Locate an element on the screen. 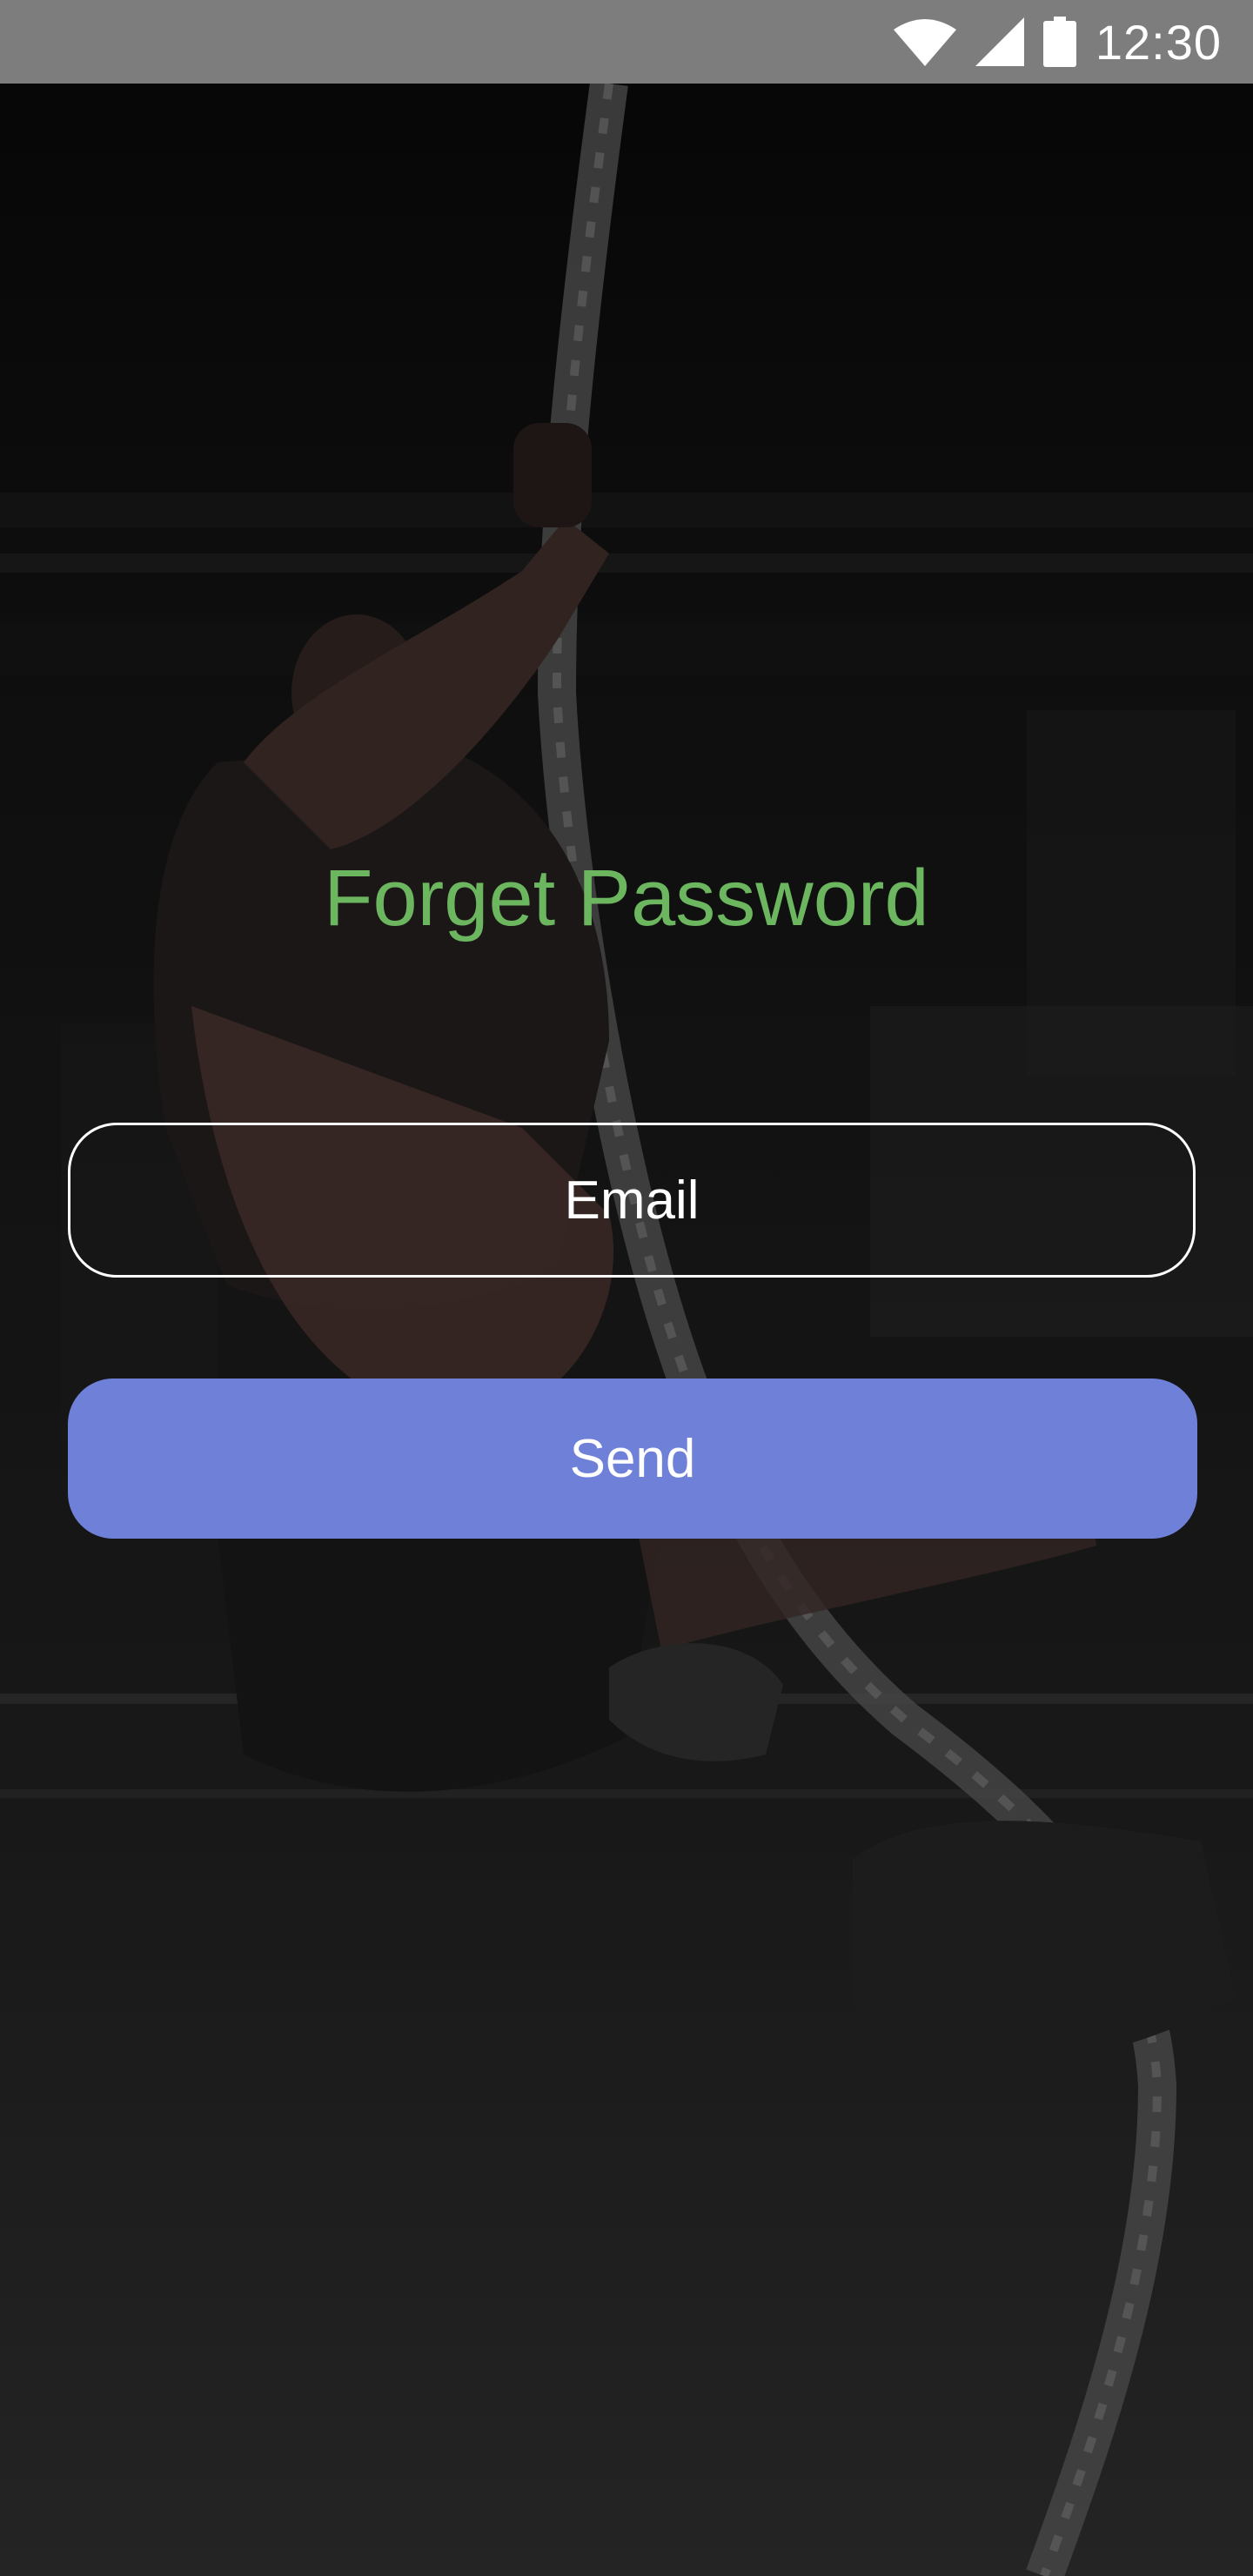 The image size is (1253, 2576). wifi-icon is located at coordinates (924, 41).